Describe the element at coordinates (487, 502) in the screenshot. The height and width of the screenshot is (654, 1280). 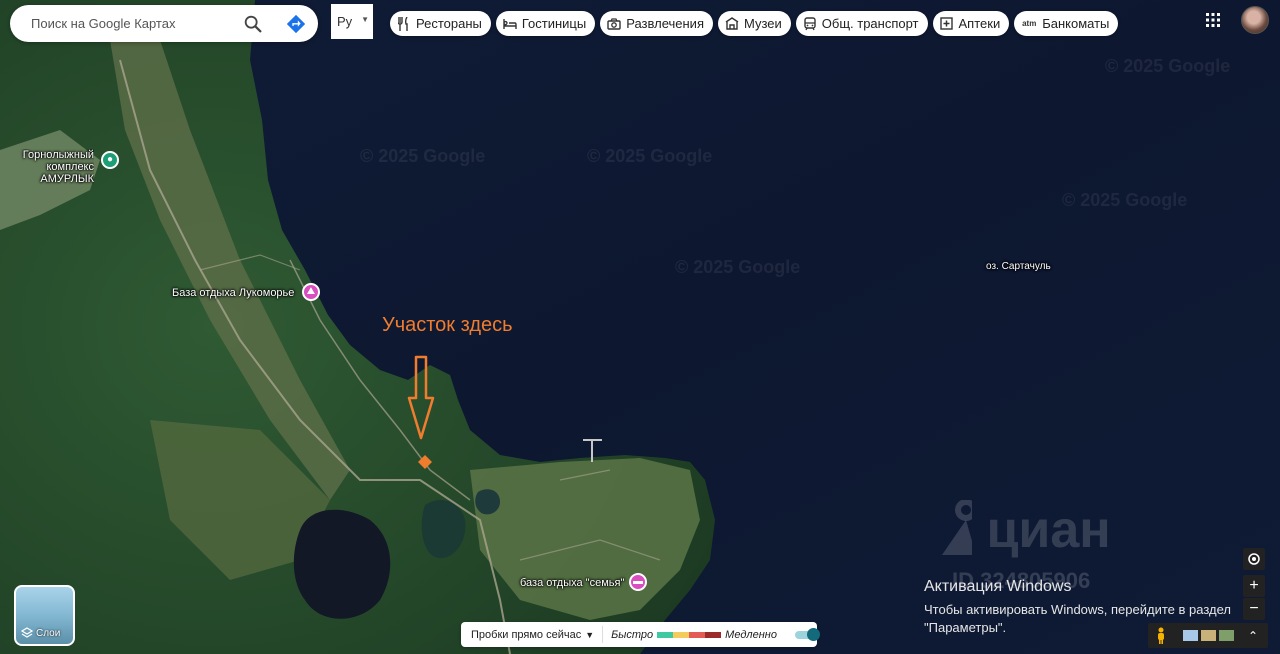
I see `pond` at that location.